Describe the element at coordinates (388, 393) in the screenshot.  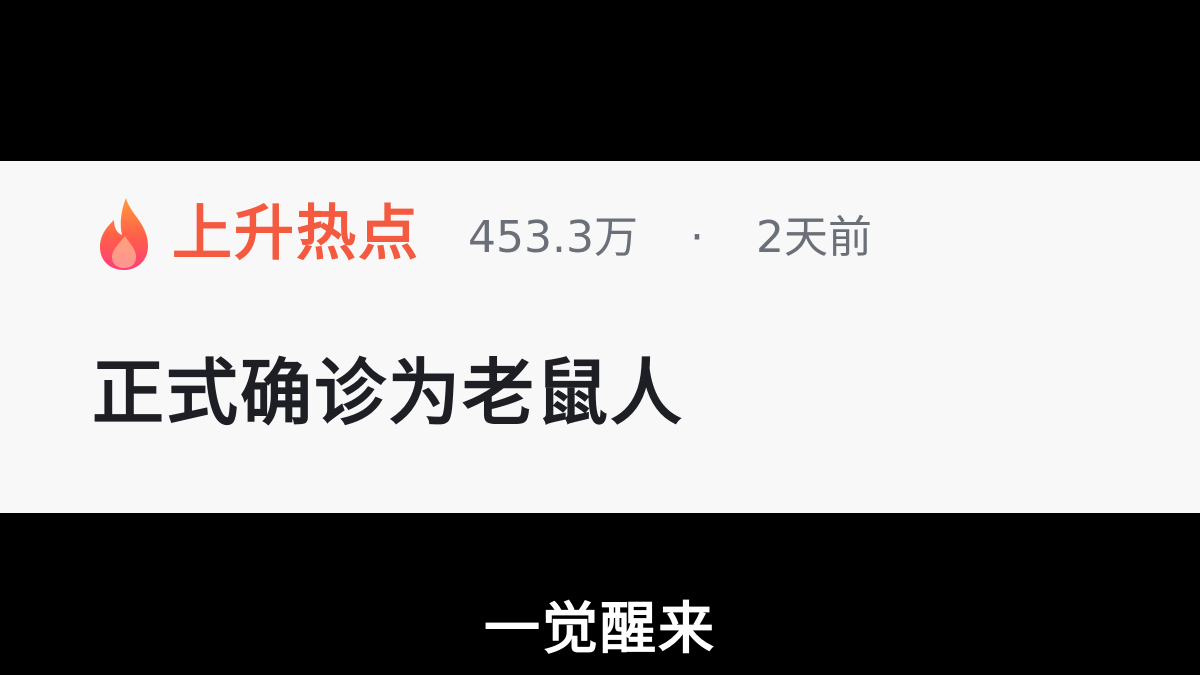
I see `trending-headline: 正式确诊为老鼠人` at that location.